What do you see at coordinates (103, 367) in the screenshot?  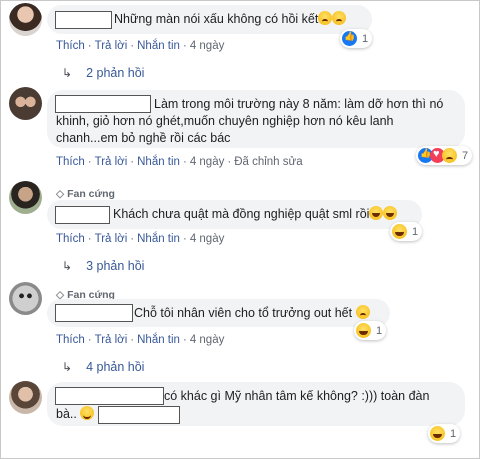 I see `view-replies-link: ↳ 4 phản hồi` at bounding box center [103, 367].